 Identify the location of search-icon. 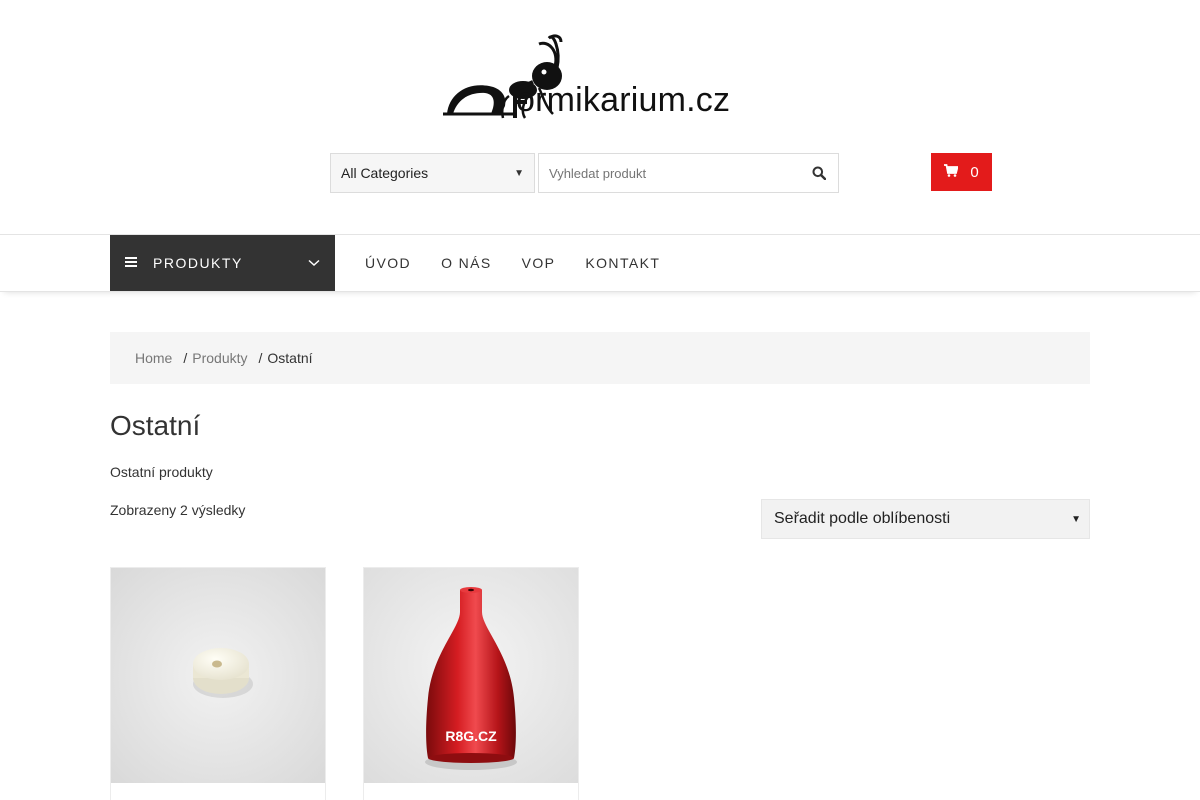
(819, 173).